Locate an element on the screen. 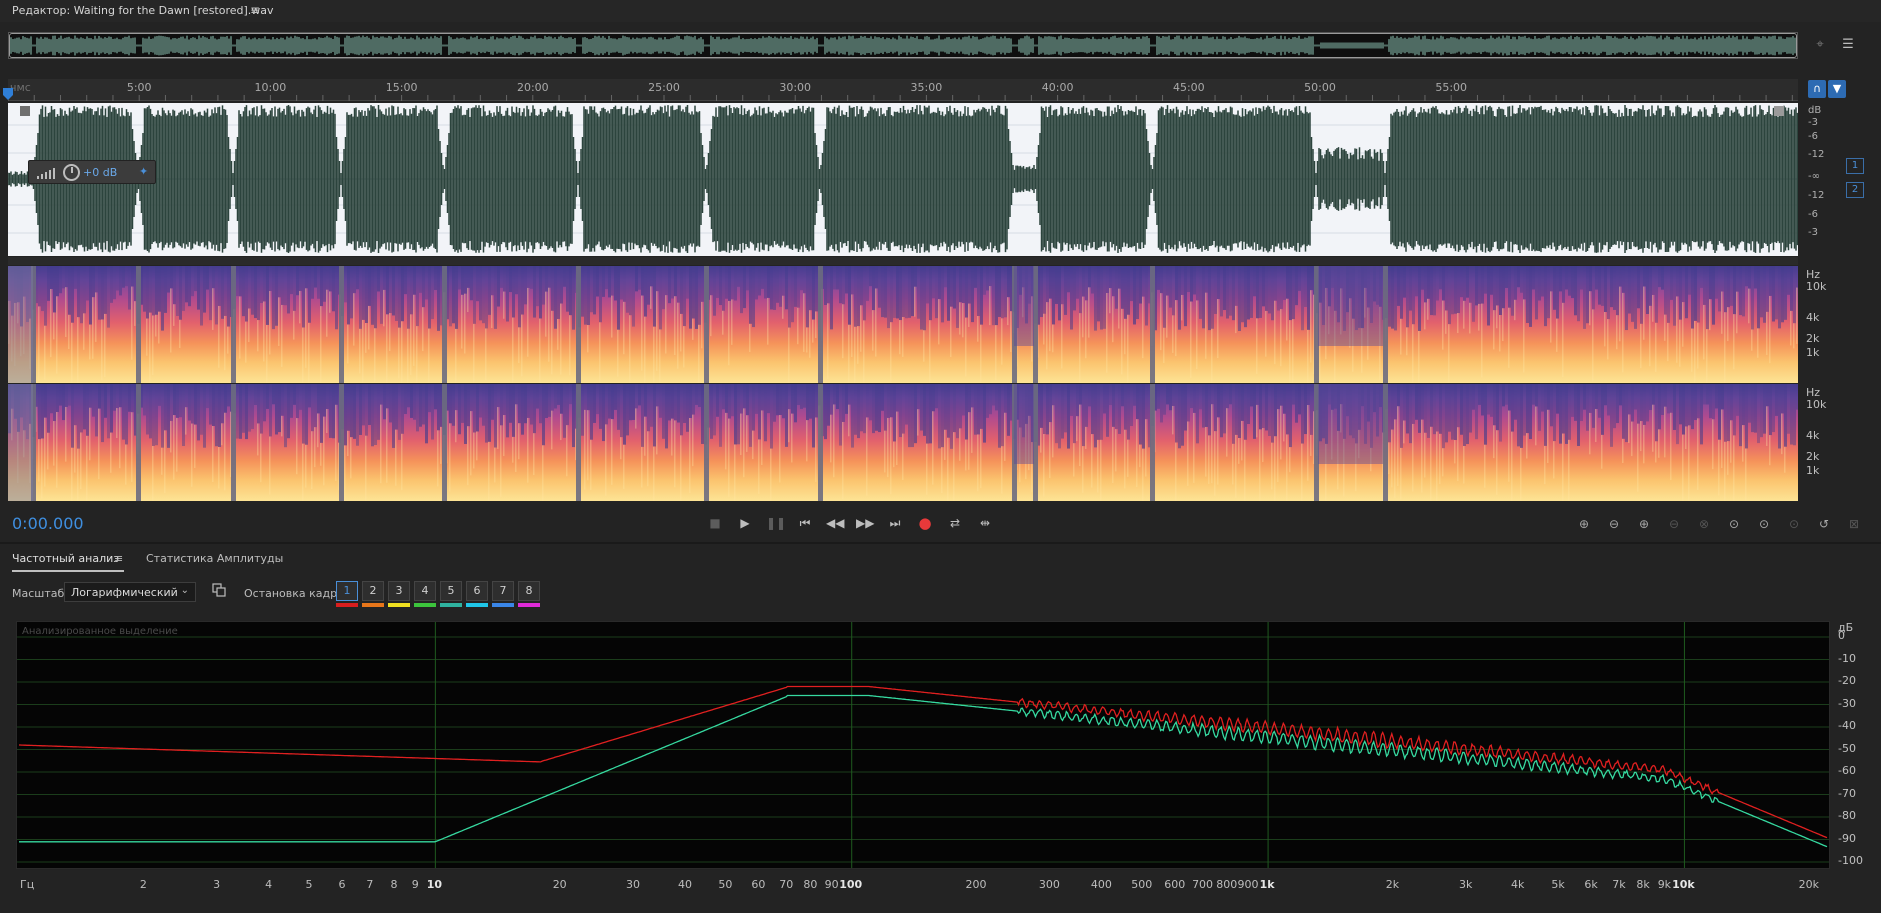 This screenshot has height=913, width=1881. frequency-axis-label: 2k is located at coordinates (1392, 884).